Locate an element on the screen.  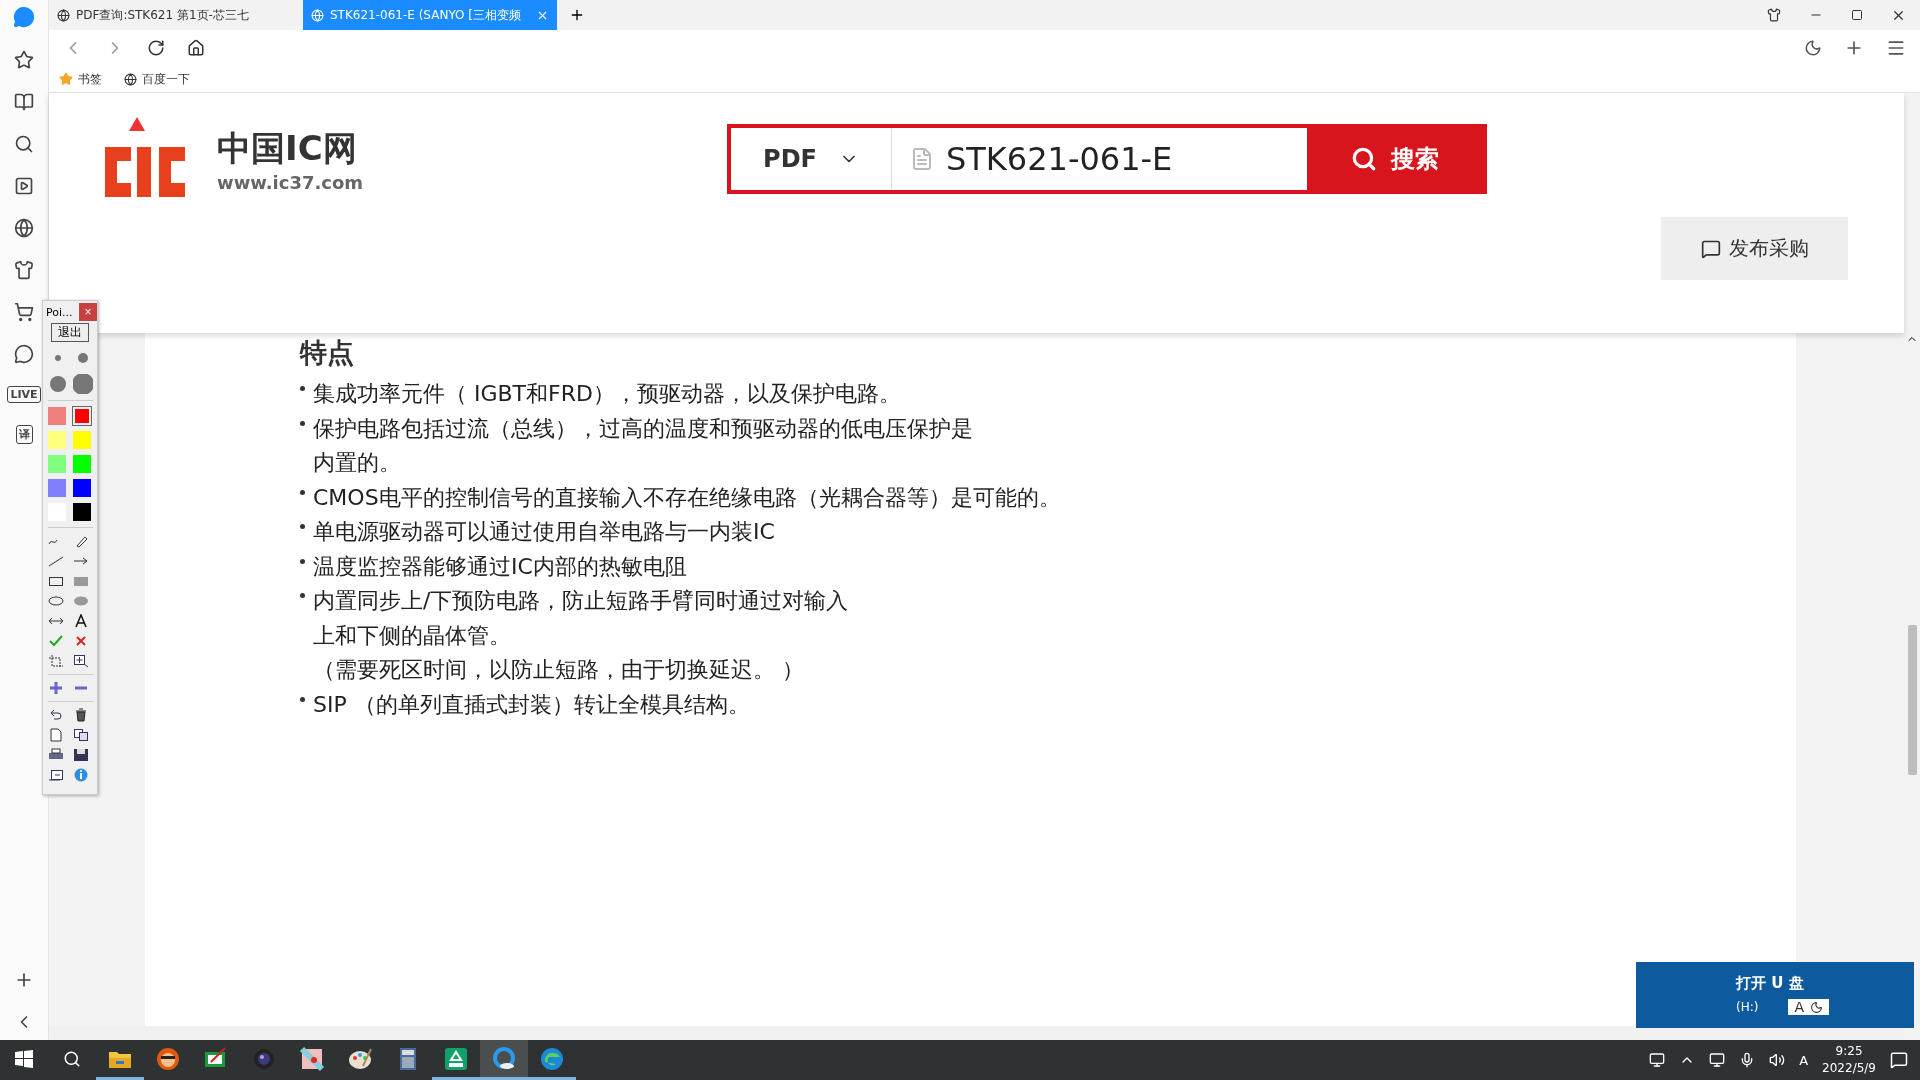
drive-label: (H:) is located at coordinates (1747, 1007).